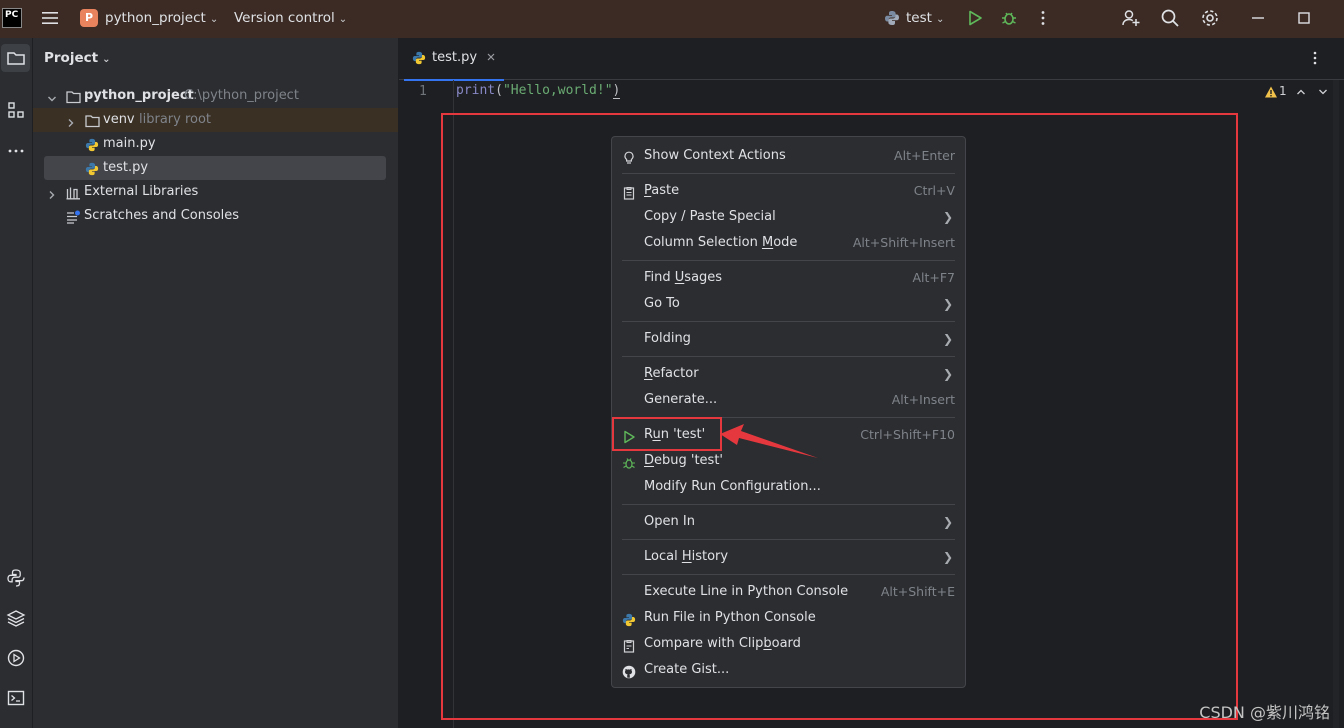  I want to click on run-config-name: test, so click(919, 18).